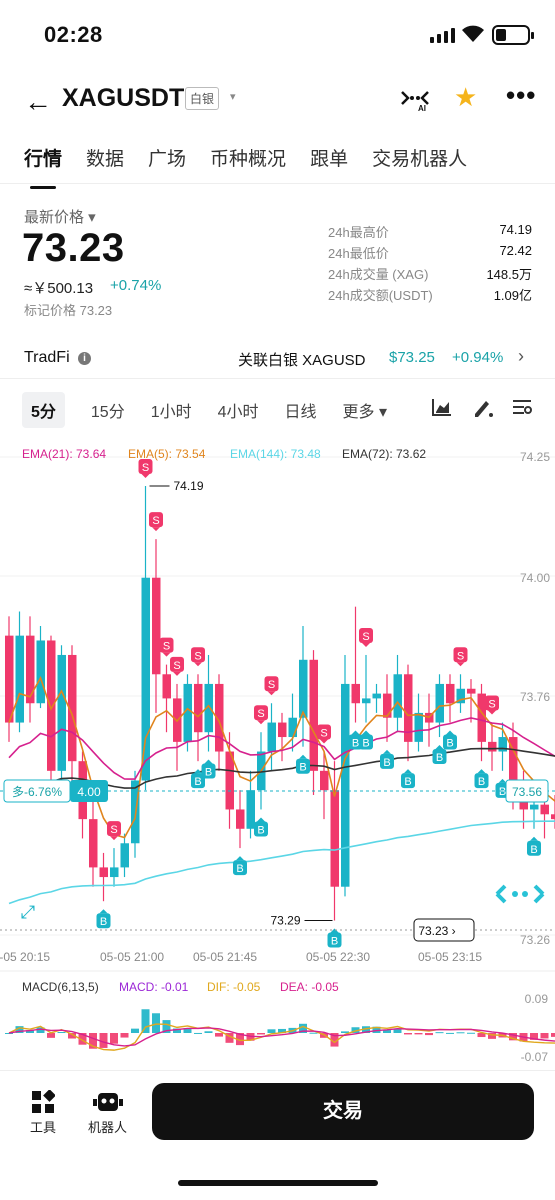 This screenshot has height=1200, width=555. Describe the element at coordinates (535, 697) in the screenshot. I see `y-tick: 73.76` at that location.